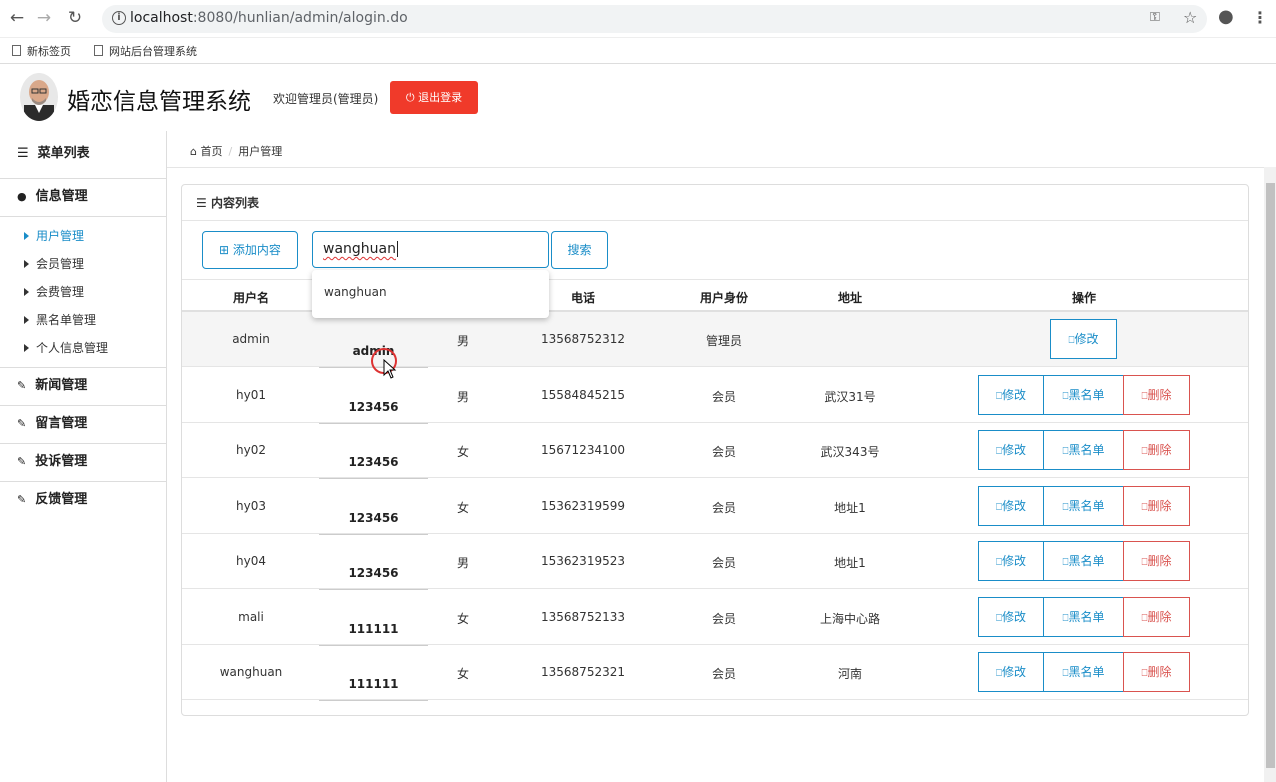  Describe the element at coordinates (1155, 17) in the screenshot. I see `key-icon: ⚿` at that location.